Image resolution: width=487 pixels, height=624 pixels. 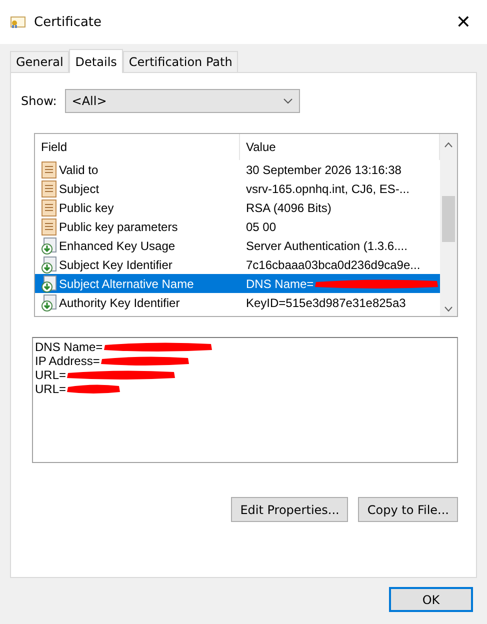 I want to click on ok-button: OK, so click(x=431, y=599).